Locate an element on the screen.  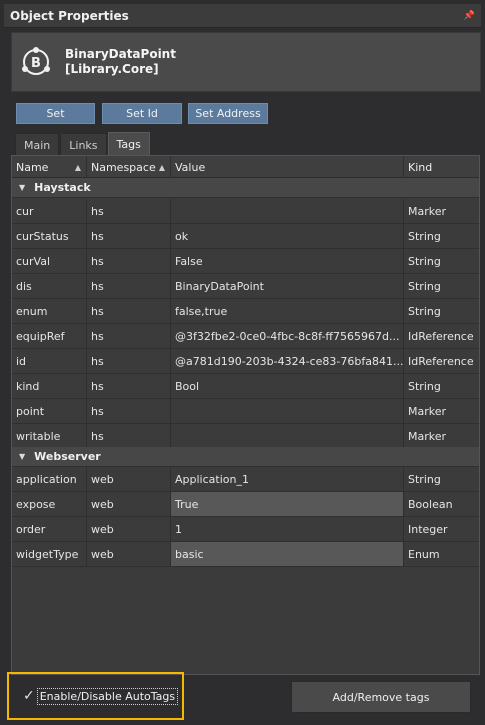
cell-name: expose is located at coordinates (49, 504).